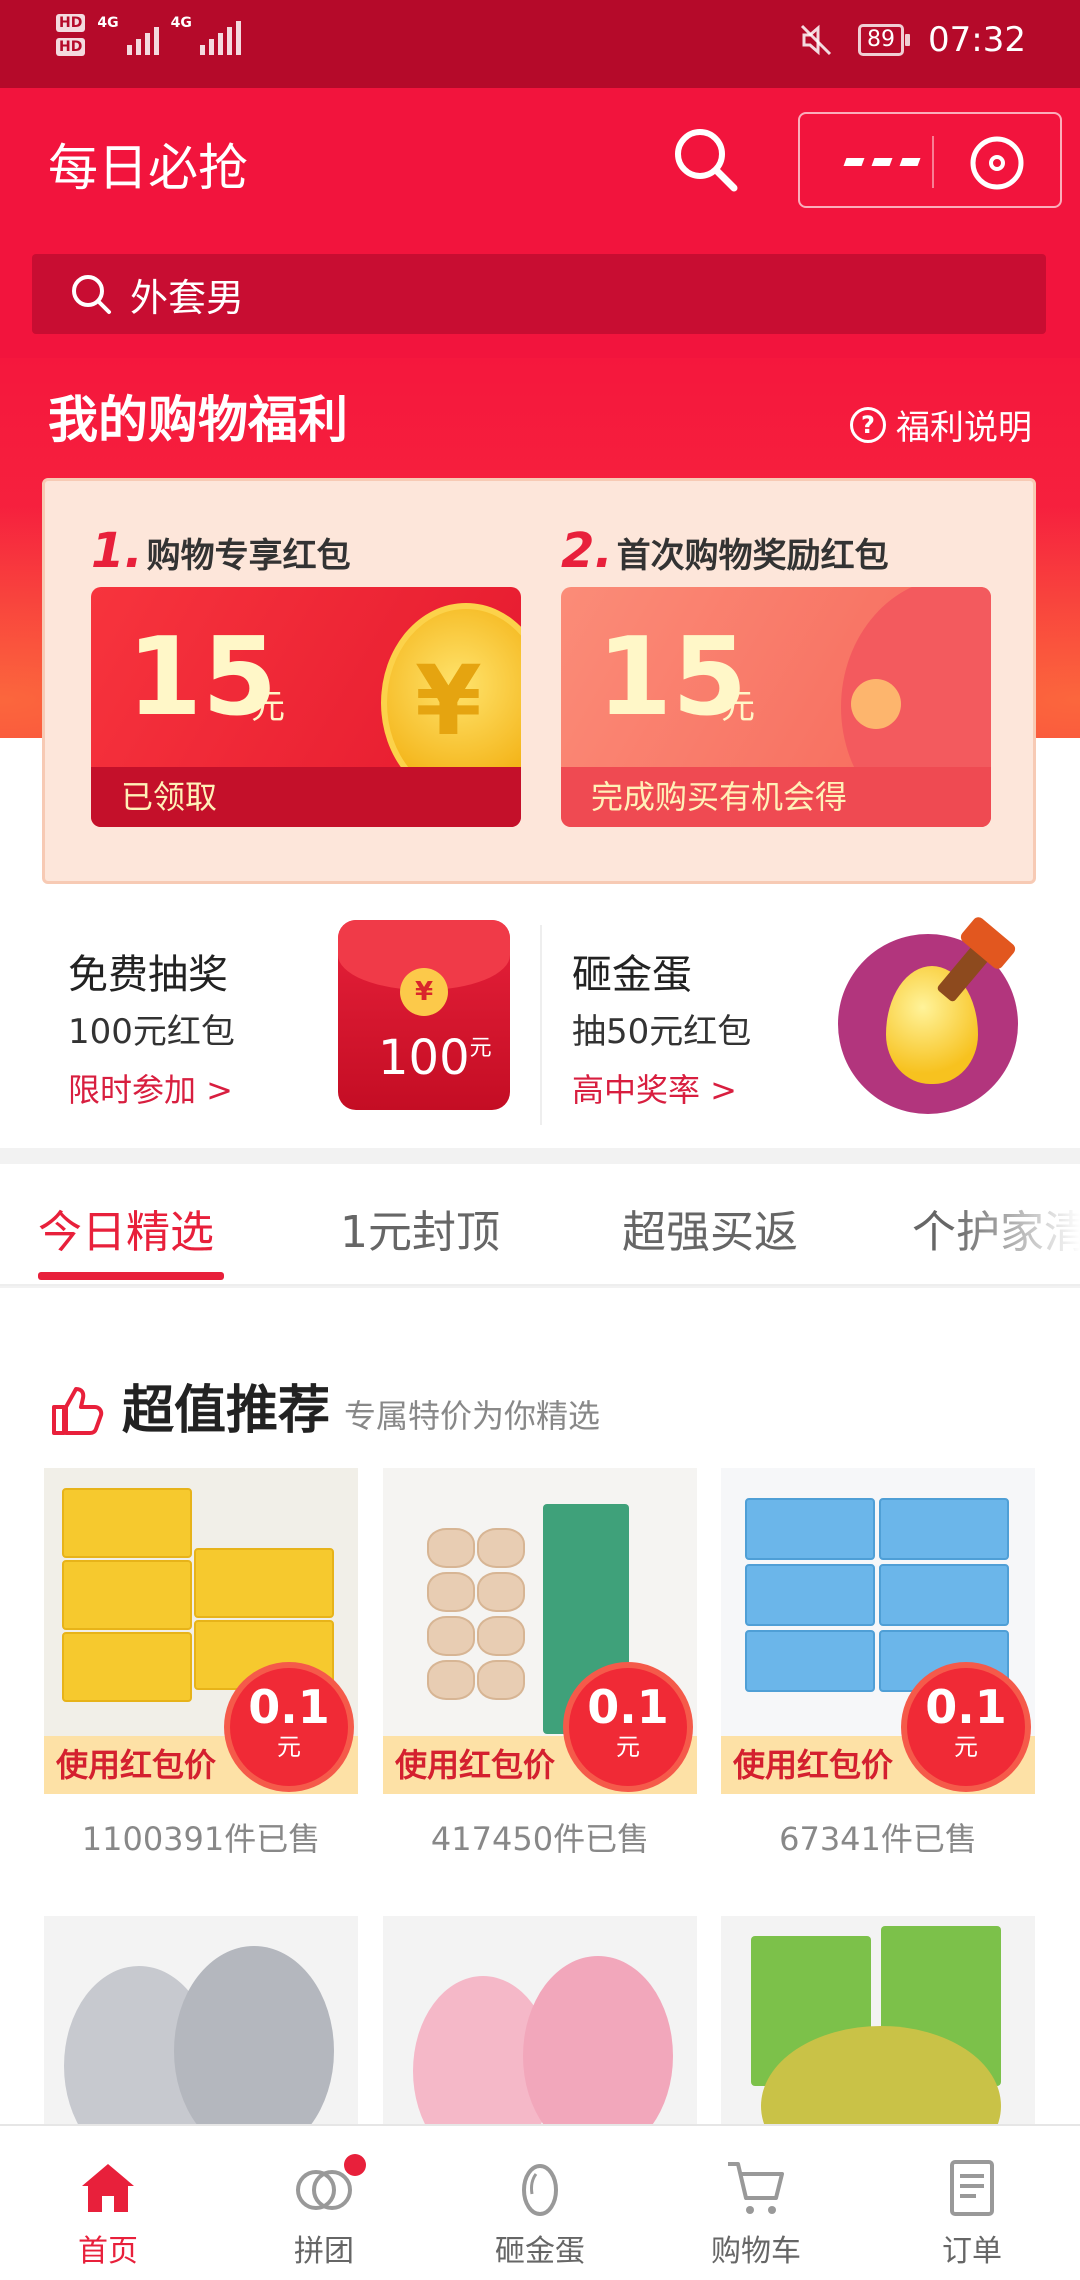 Image resolution: width=1080 pixels, height=2280 pixels. I want to click on tab-one-yuan: 1元封顶, so click(420, 1228).